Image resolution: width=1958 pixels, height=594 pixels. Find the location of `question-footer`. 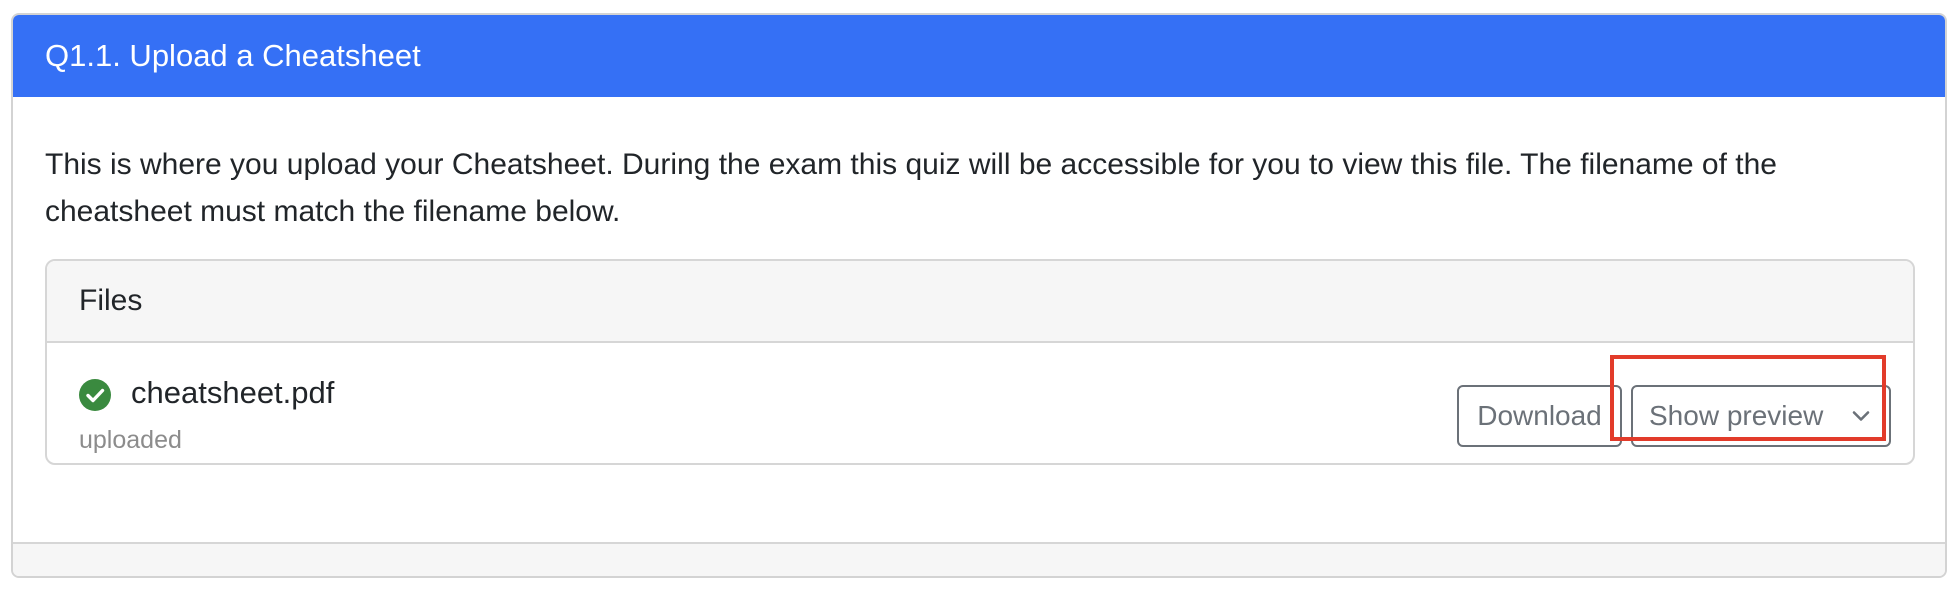

question-footer is located at coordinates (979, 559).